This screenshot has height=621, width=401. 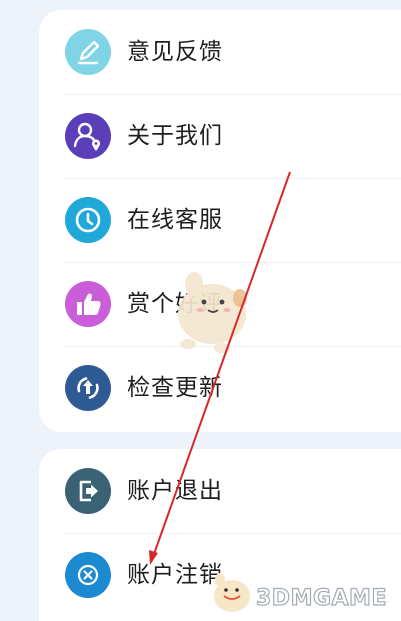 I want to click on update-arrow-icon, so click(x=88, y=388).